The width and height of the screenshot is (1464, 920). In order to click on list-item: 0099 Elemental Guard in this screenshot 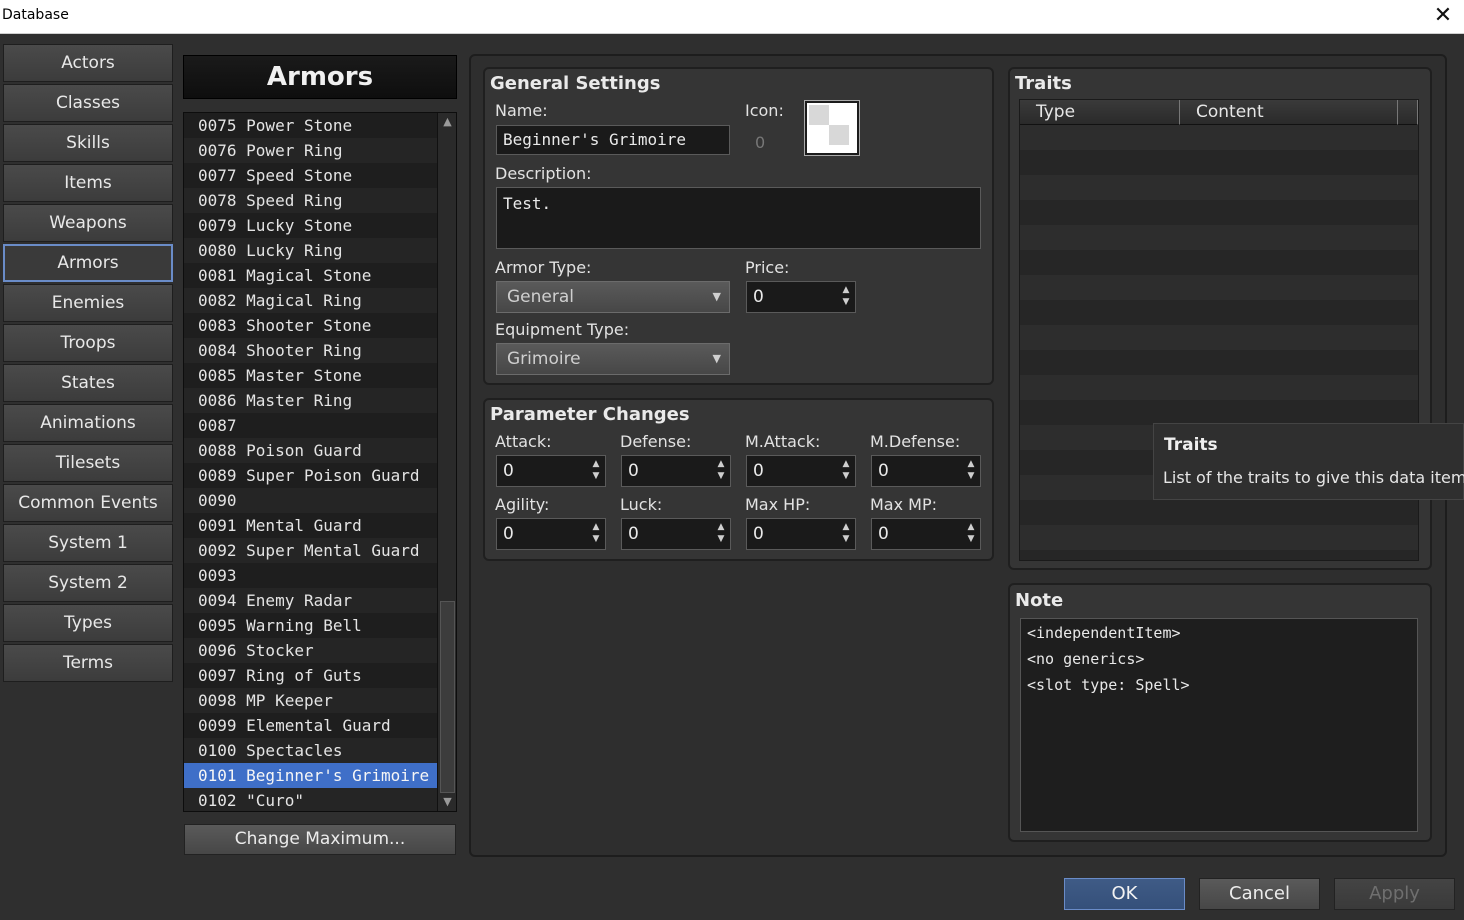, I will do `click(310, 725)`.